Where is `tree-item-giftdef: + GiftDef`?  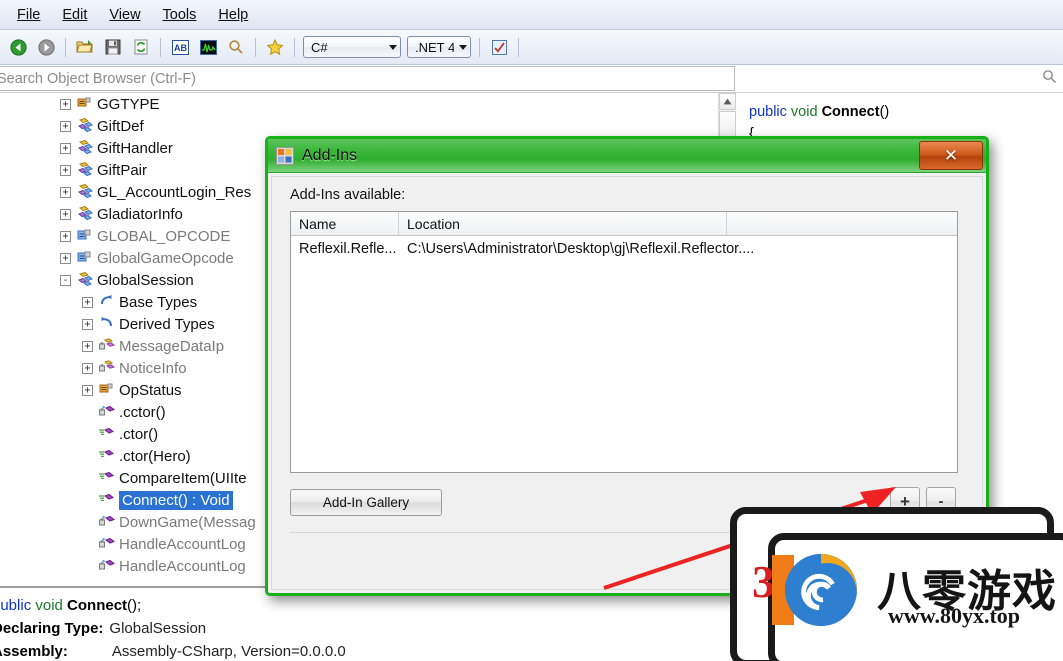 tree-item-giftdef: + GiftDef is located at coordinates (359, 126).